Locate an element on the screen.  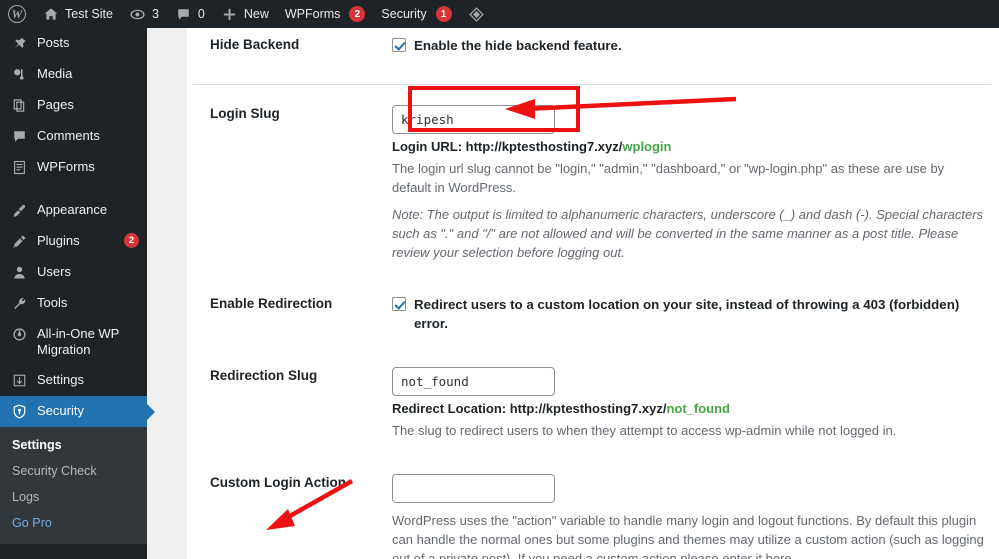
row-divider is located at coordinates (592, 84).